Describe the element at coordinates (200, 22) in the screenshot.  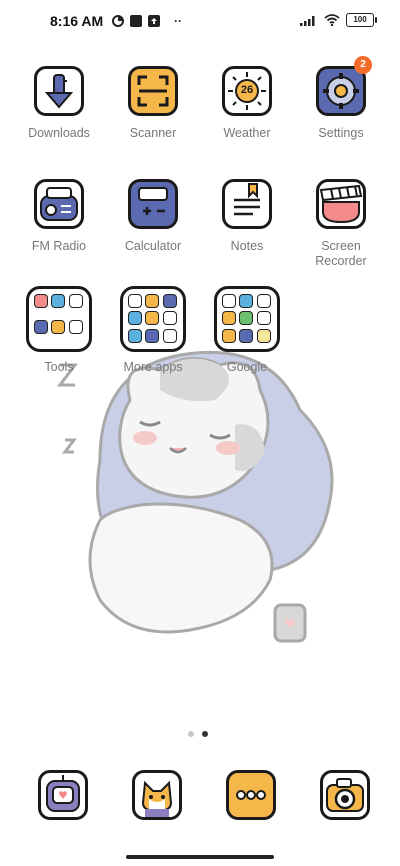
I see `status-bar: 8:16 AM ·· 100` at that location.